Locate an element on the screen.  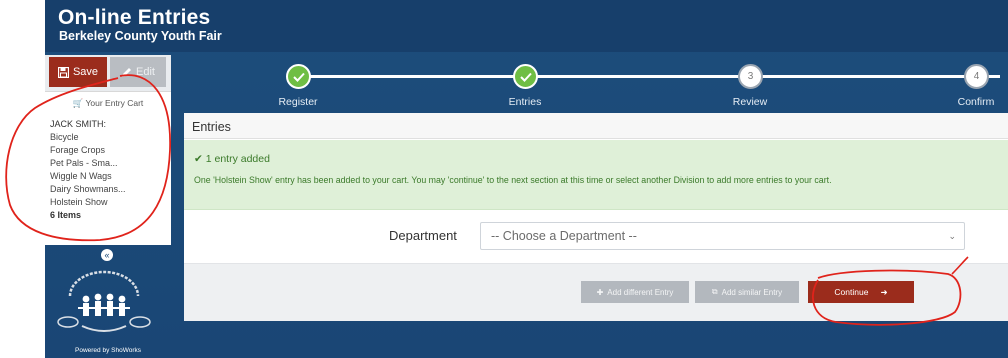
chevron-down-icon: ⌄ is located at coordinates (952, 236).